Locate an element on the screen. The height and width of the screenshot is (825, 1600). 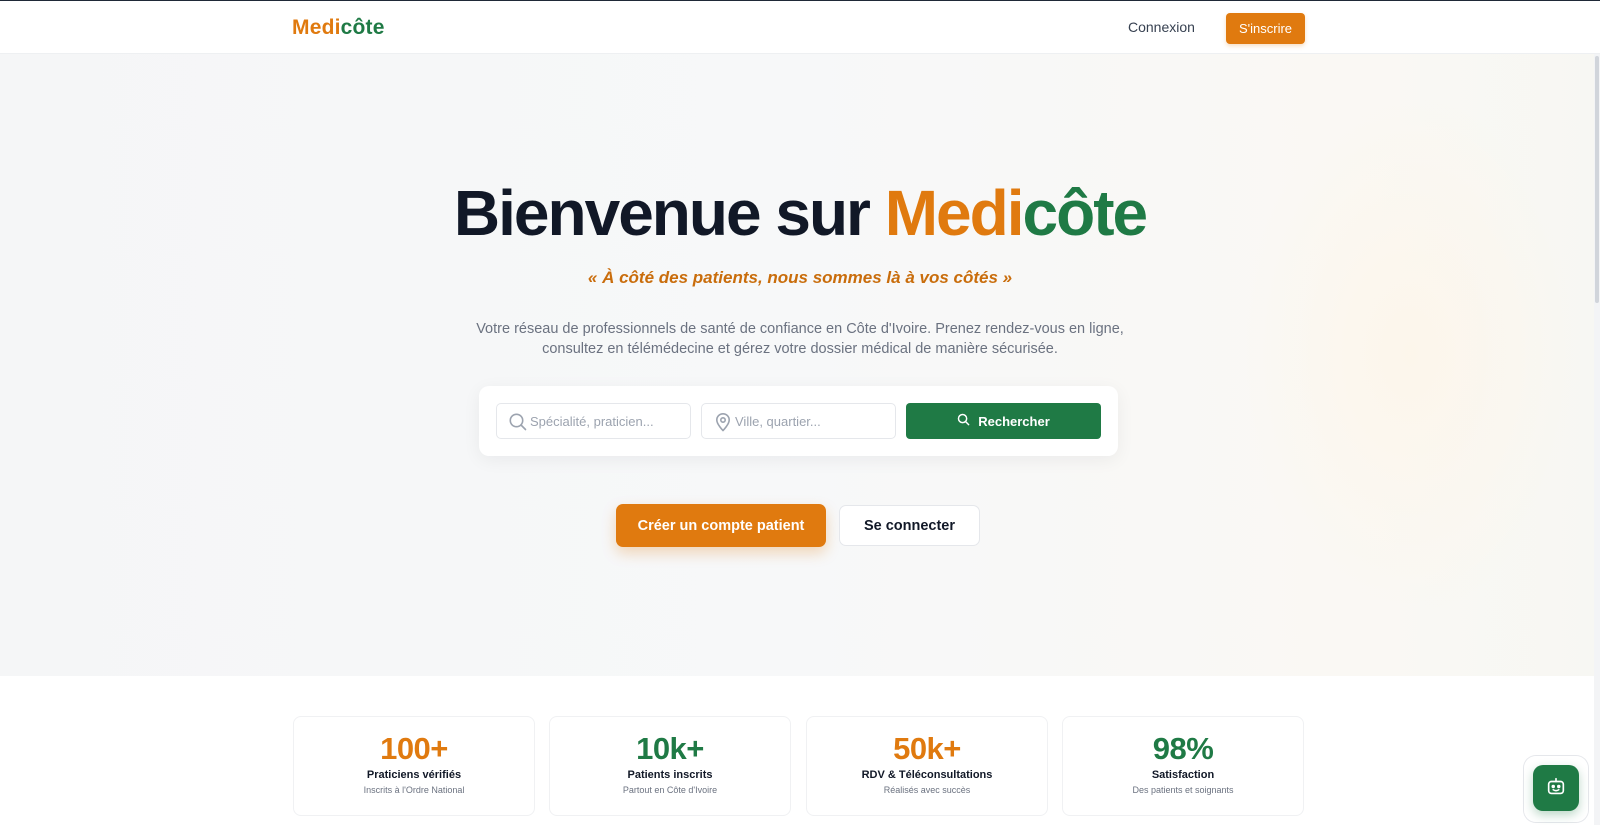
search-button: Rechercher is located at coordinates (1003, 421).